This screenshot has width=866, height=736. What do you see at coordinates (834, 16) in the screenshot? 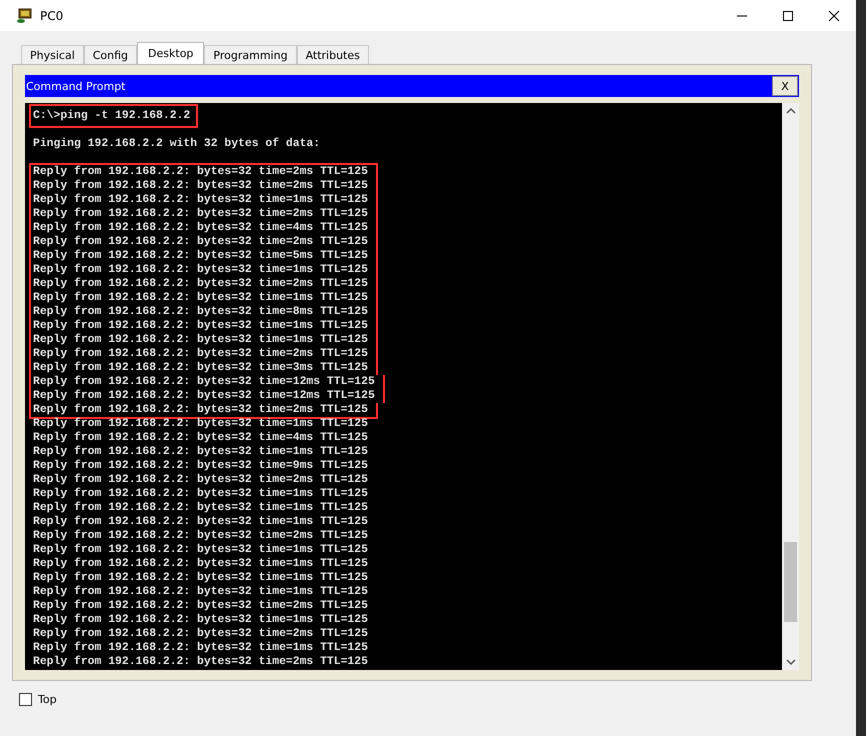
I see `close-icon` at bounding box center [834, 16].